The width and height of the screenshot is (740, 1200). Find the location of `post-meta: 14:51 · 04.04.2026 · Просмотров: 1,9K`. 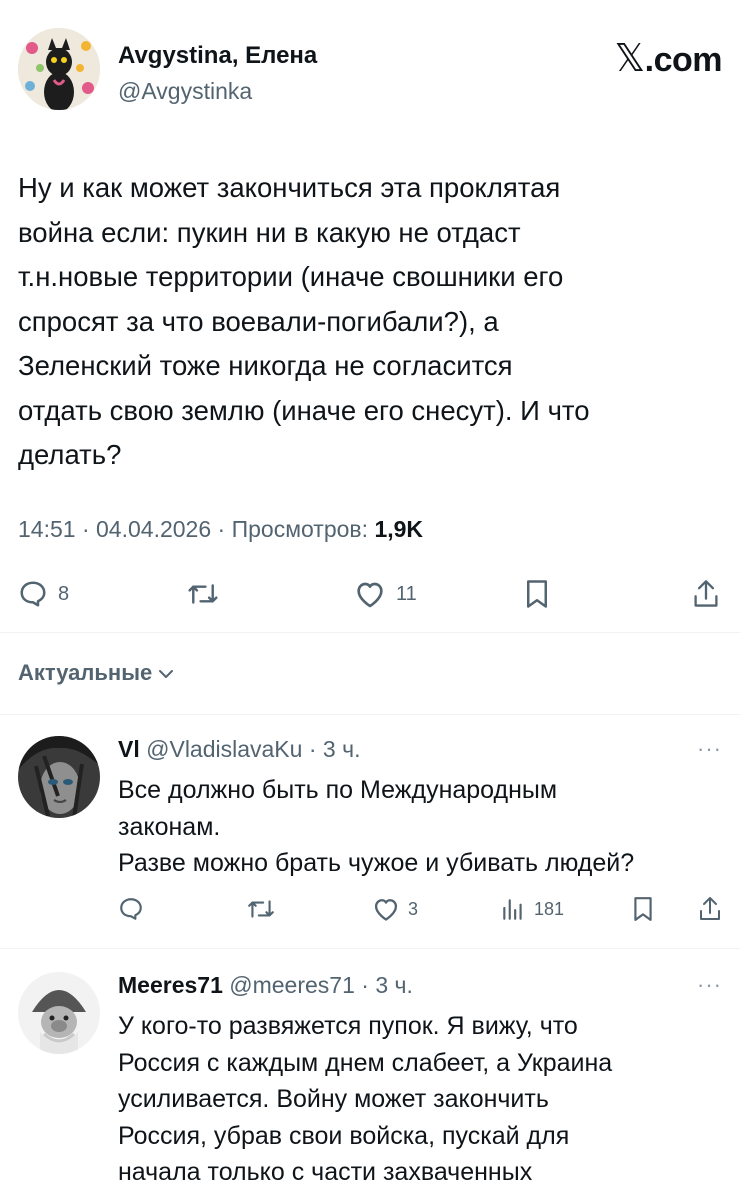

post-meta: 14:51 · 04.04.2026 · Просмотров: 1,9K is located at coordinates (220, 529).